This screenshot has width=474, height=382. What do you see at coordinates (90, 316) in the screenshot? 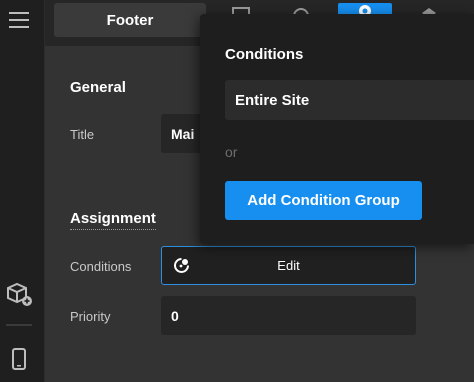
I see `priority-label: Priority` at bounding box center [90, 316].